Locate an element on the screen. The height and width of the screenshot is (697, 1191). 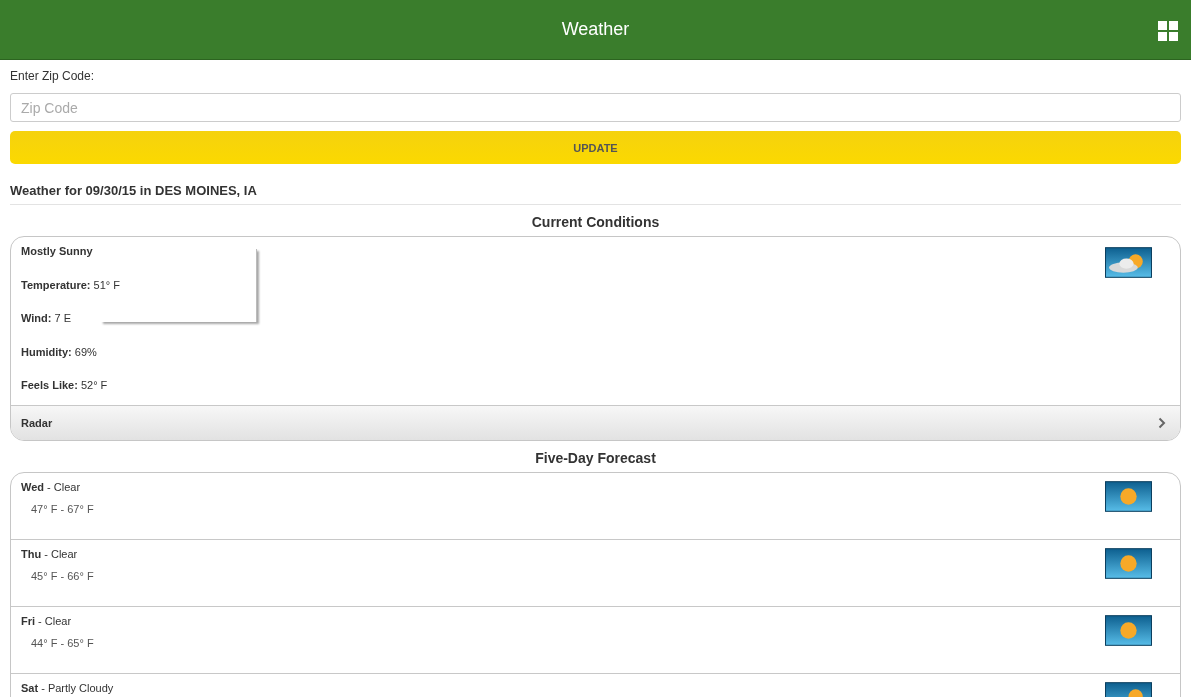
condition-summary: Mostly Sunny is located at coordinates (57, 252).